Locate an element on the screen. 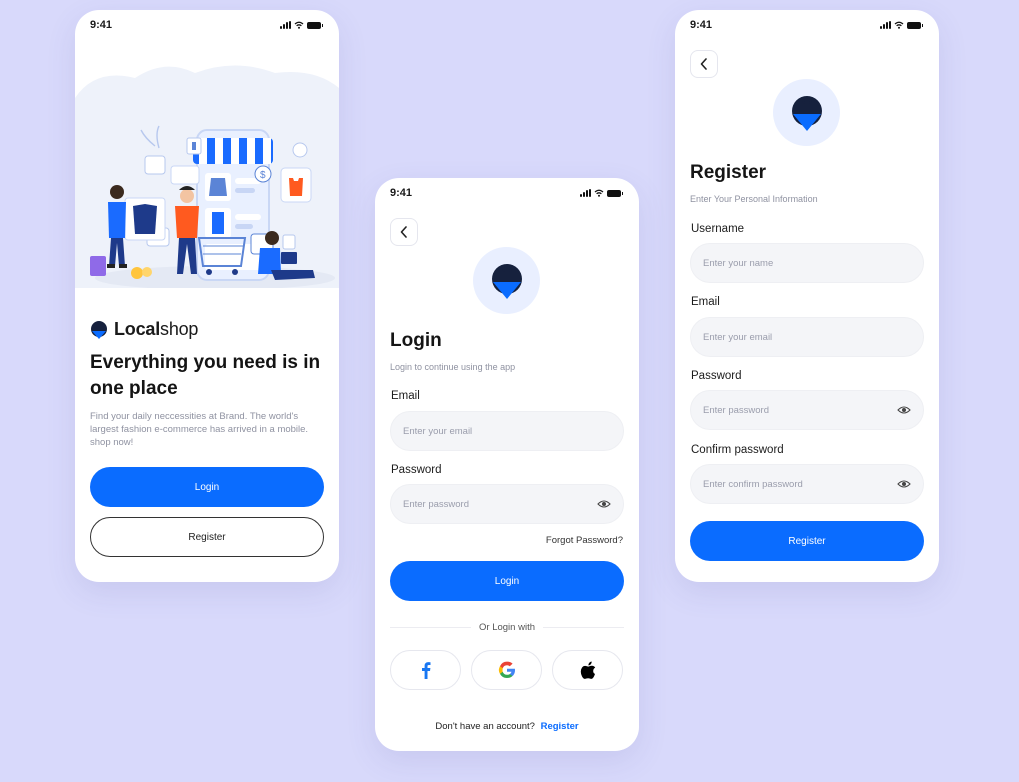 Image resolution: width=1019 pixels, height=782 pixels. apple-icon is located at coordinates (587, 670).